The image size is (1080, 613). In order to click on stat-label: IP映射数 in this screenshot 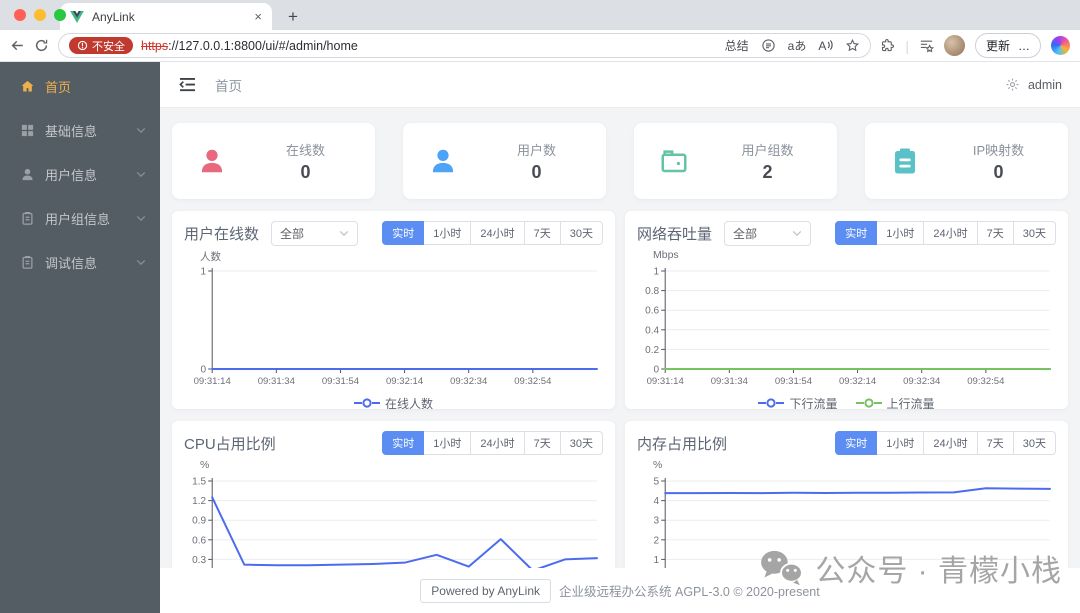, I will do `click(998, 150)`.